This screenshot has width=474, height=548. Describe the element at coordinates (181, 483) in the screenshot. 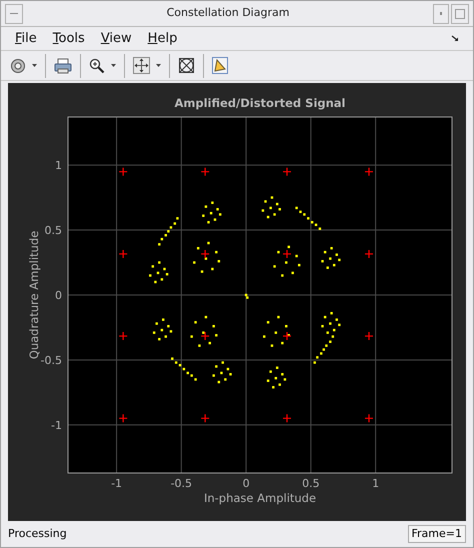

I see `tick-label: -0.5` at that location.